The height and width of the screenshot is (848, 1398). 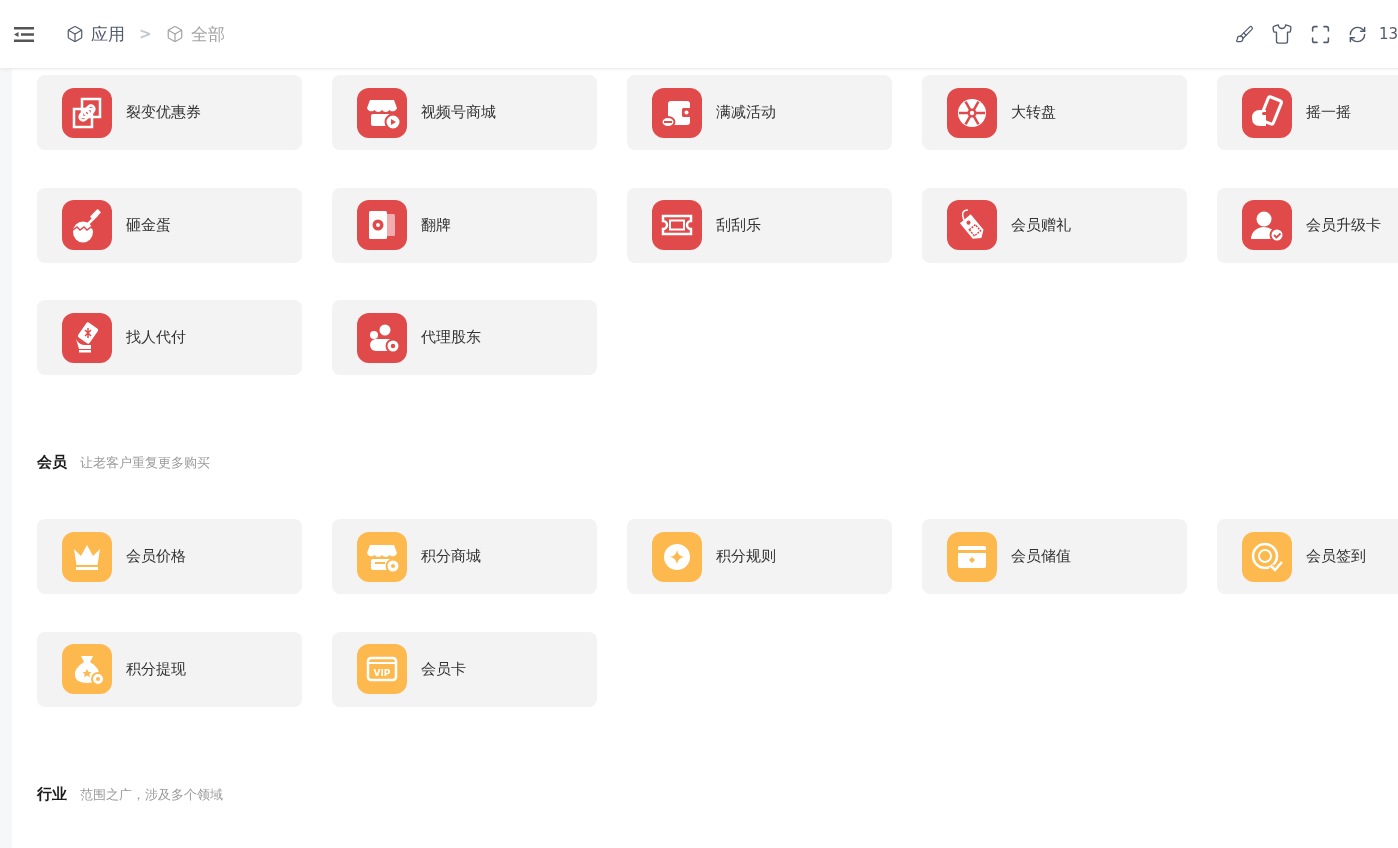 What do you see at coordinates (169, 337) in the screenshot?
I see `app-card: 找人代付` at bounding box center [169, 337].